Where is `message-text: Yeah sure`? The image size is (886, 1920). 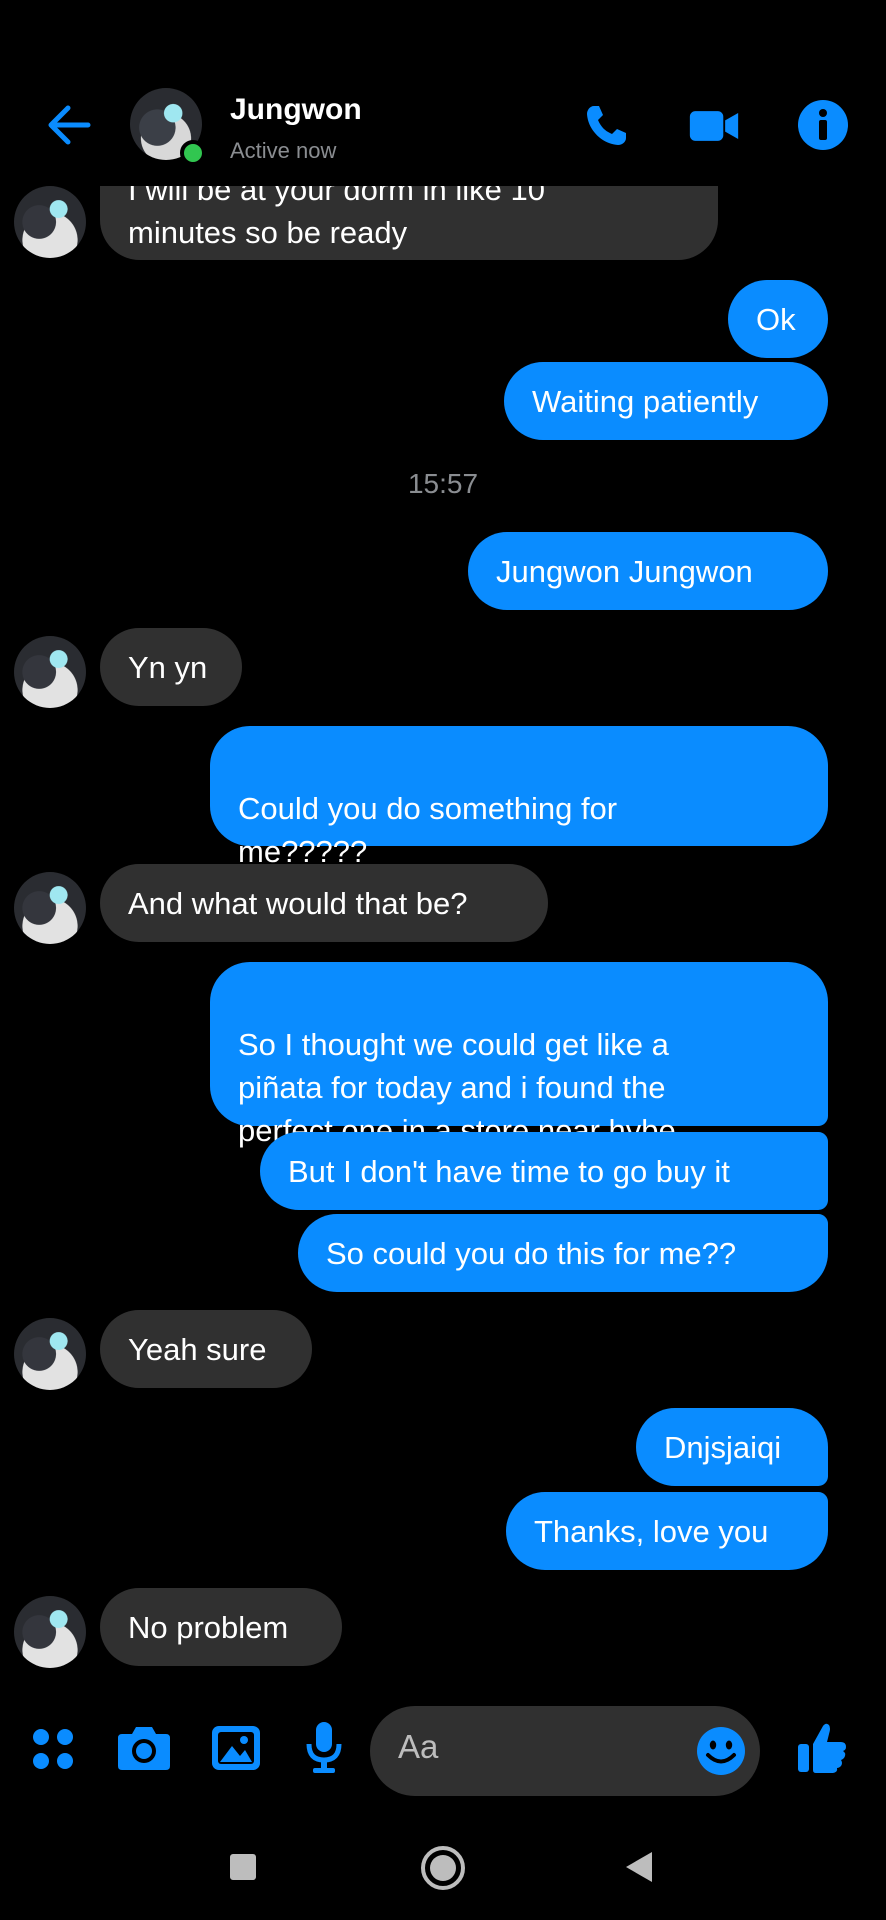 message-text: Yeah sure is located at coordinates (197, 1349).